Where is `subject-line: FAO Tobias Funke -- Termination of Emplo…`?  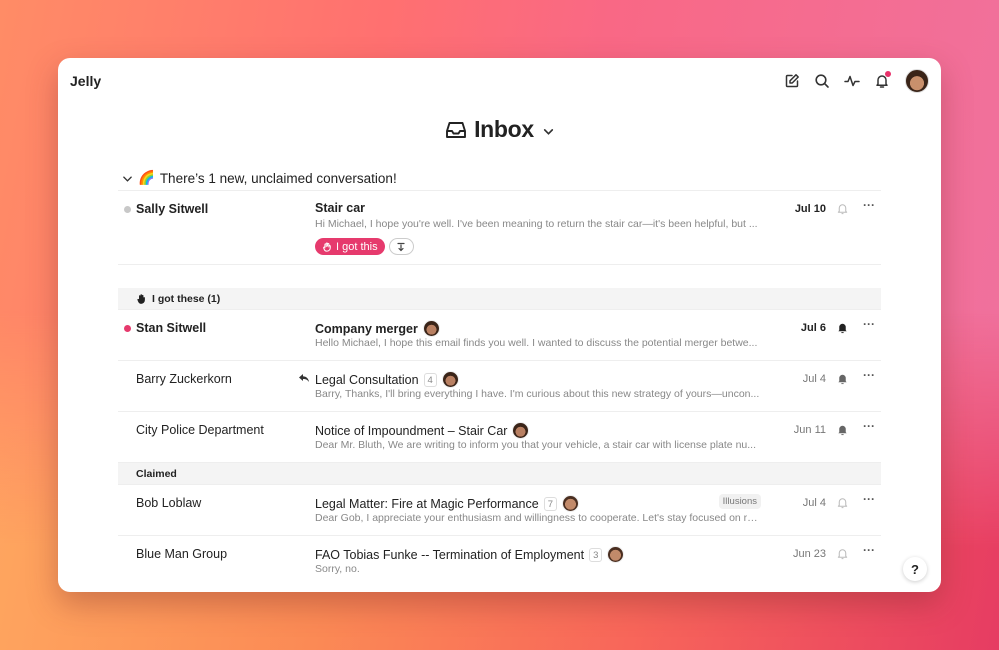 subject-line: FAO Tobias Funke -- Termination of Emplo… is located at coordinates (470, 554).